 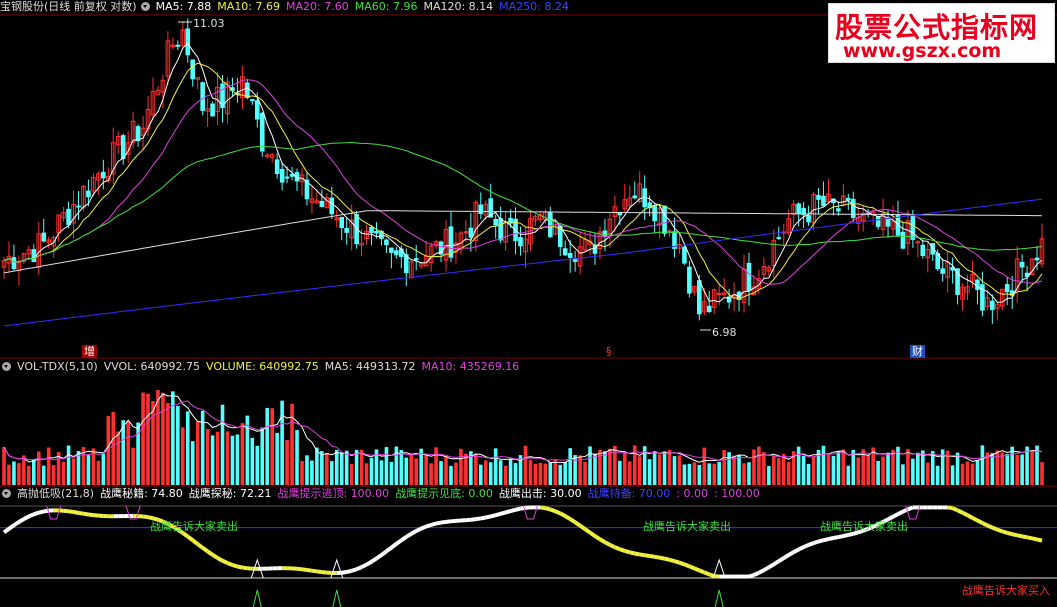 I want to click on event-tag-note: §, so click(x=609, y=351).